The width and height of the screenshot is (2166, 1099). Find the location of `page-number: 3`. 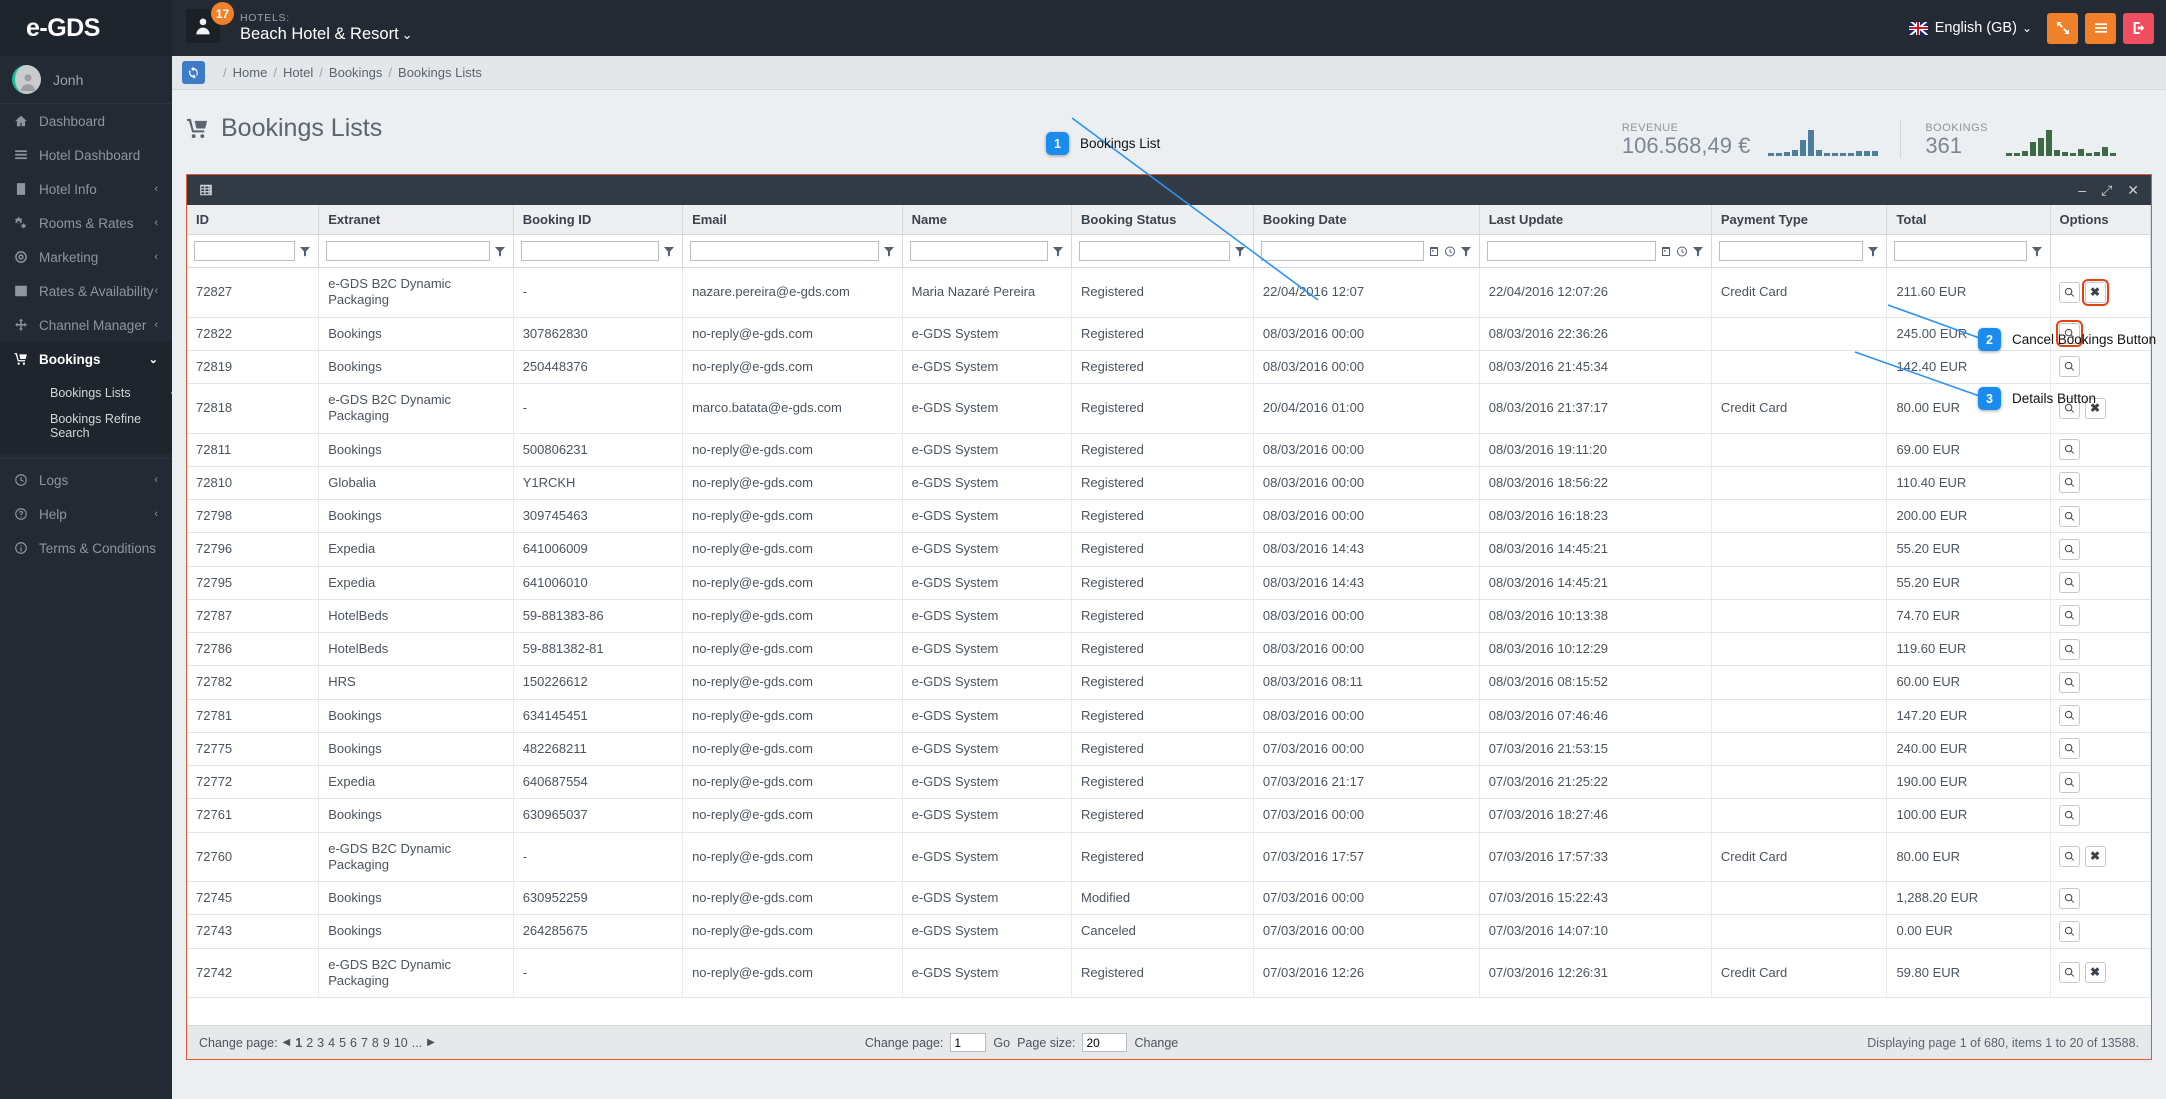

page-number: 3 is located at coordinates (320, 1043).